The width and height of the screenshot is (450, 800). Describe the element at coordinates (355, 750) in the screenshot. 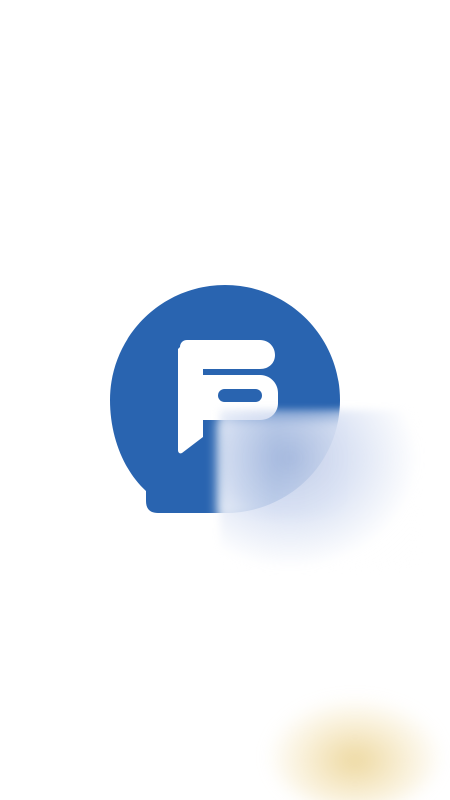

I see `gold-glow` at that location.